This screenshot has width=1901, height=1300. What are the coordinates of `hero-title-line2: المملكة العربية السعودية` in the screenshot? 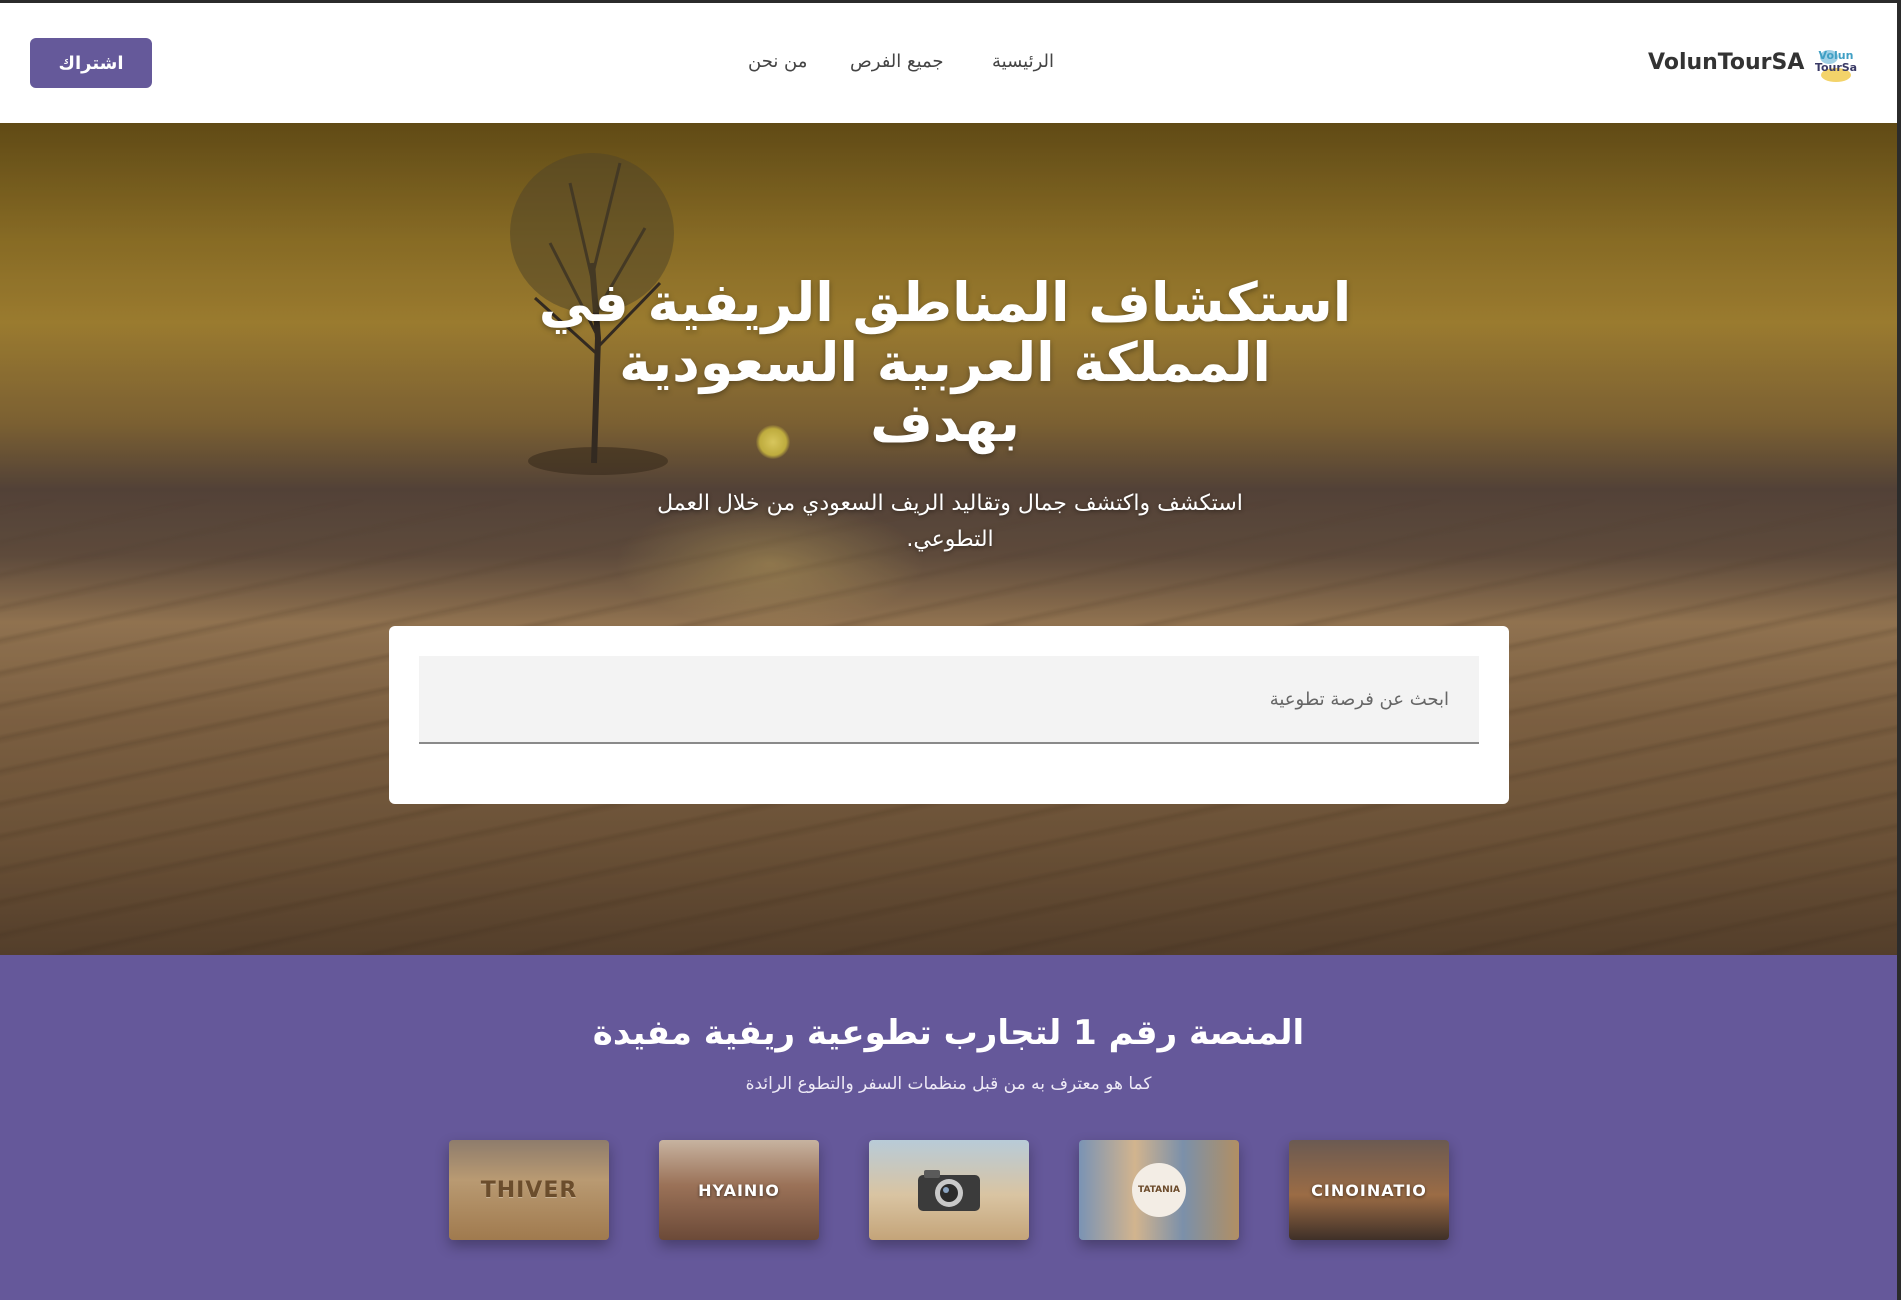 It's located at (945, 362).